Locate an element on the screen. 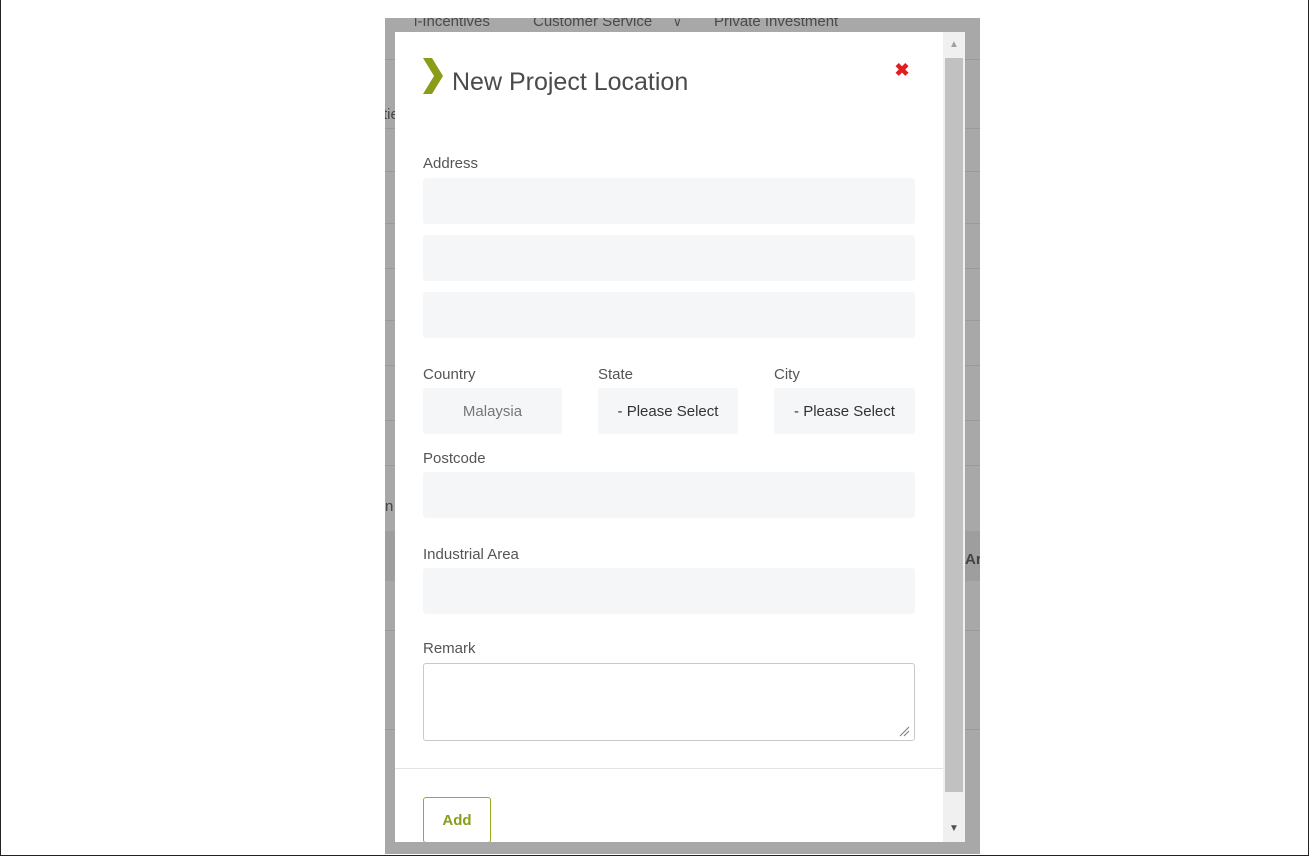  add-button: Add is located at coordinates (457, 819).